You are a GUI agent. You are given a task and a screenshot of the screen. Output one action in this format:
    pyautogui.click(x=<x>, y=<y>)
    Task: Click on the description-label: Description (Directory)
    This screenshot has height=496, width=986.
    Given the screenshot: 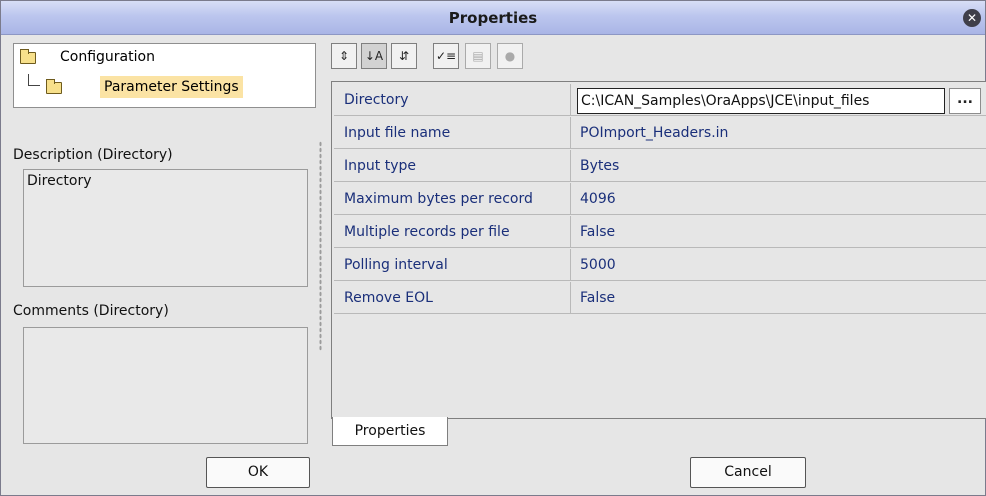 What is the action you would take?
    pyautogui.click(x=93, y=155)
    